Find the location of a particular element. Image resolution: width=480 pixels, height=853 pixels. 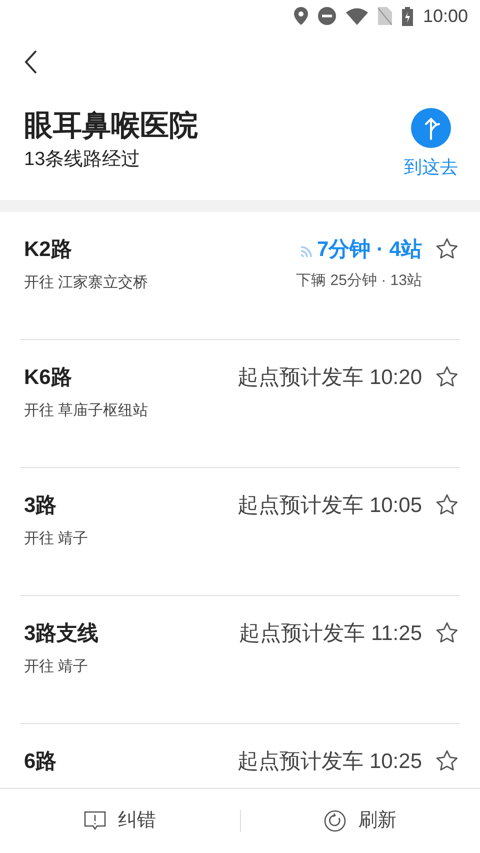

location-icon is located at coordinates (301, 16).